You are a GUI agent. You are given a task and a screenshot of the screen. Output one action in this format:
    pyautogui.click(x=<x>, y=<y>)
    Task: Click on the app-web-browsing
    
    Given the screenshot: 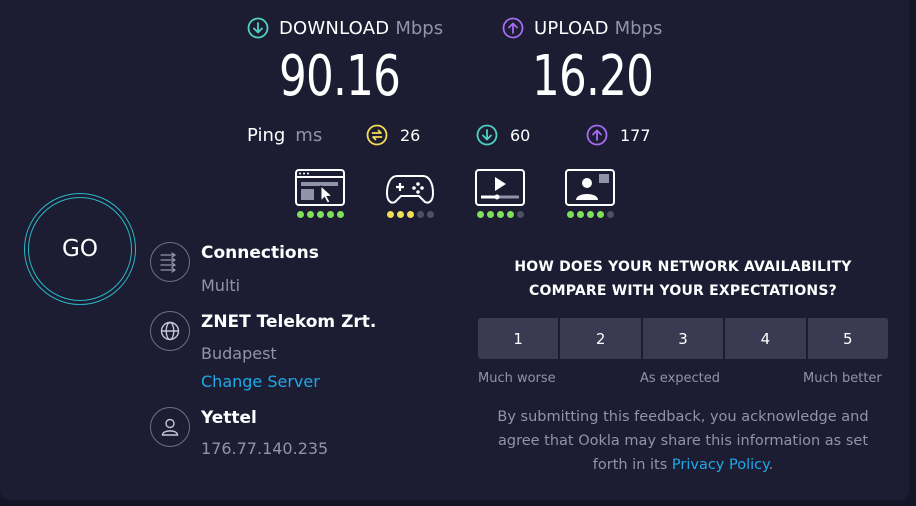 What is the action you would take?
    pyautogui.click(x=320, y=193)
    